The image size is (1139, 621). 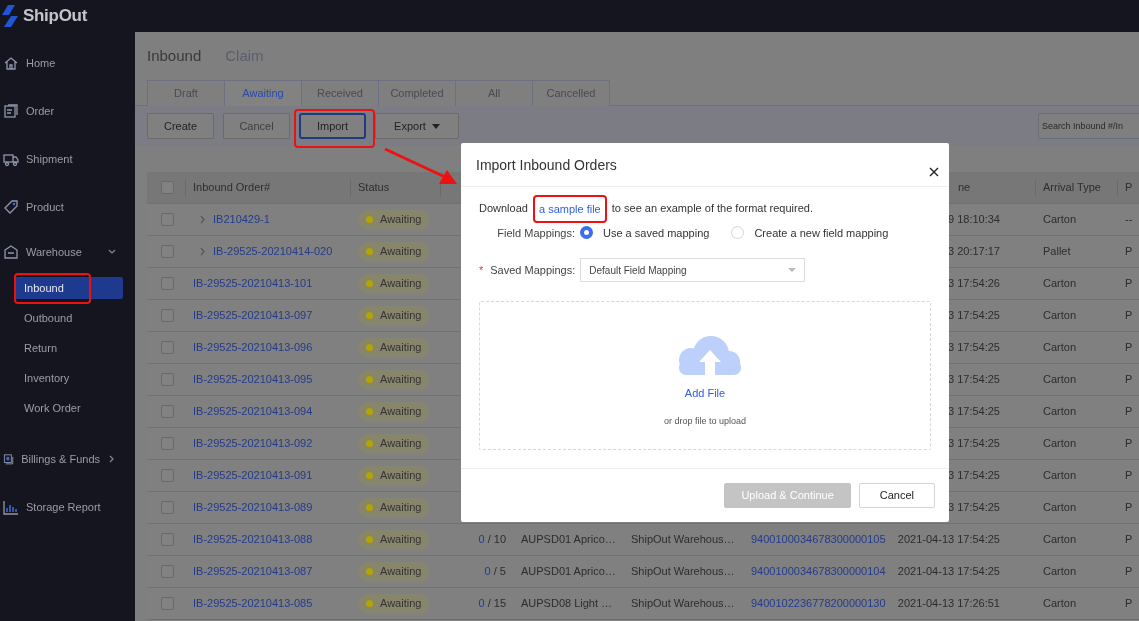 I want to click on add-file-link: Add File, so click(x=705, y=393).